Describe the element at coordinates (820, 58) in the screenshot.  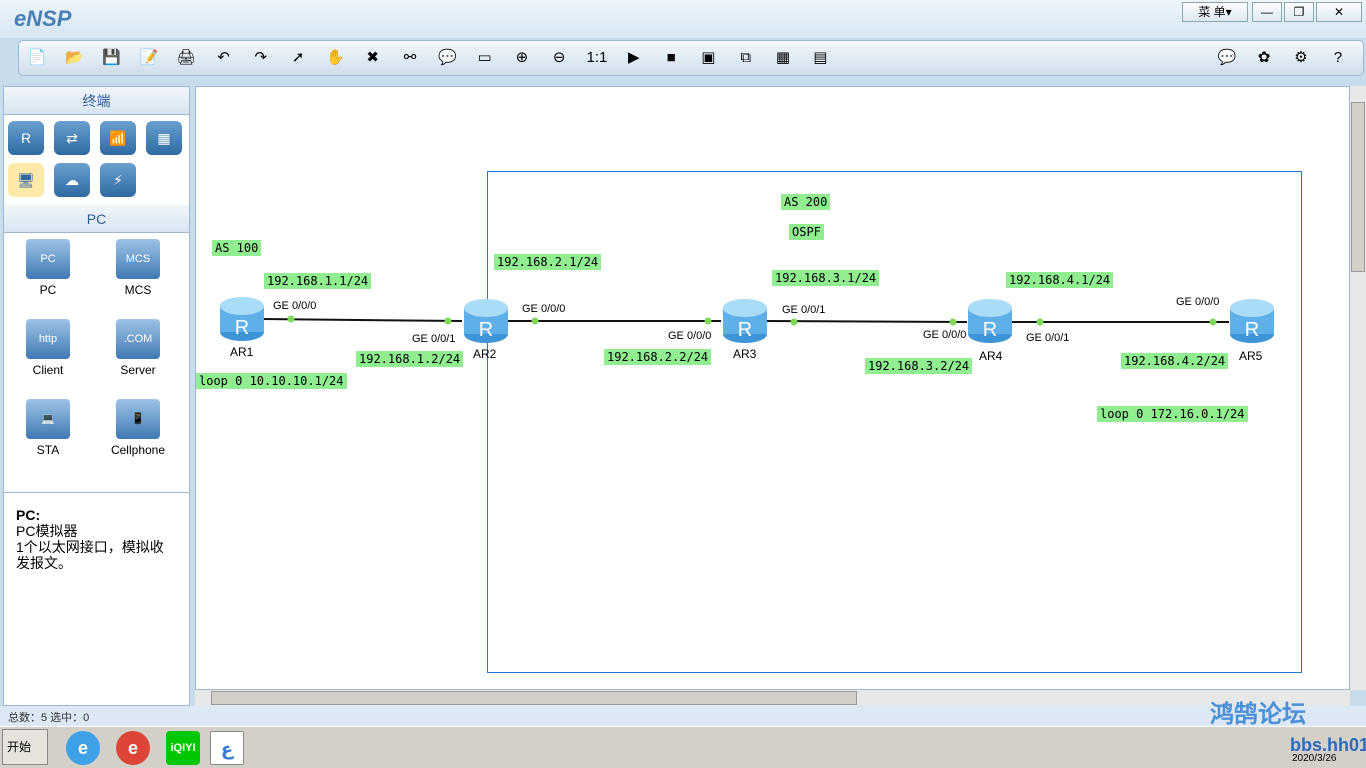
I see `screenshot-icon: ▤` at that location.